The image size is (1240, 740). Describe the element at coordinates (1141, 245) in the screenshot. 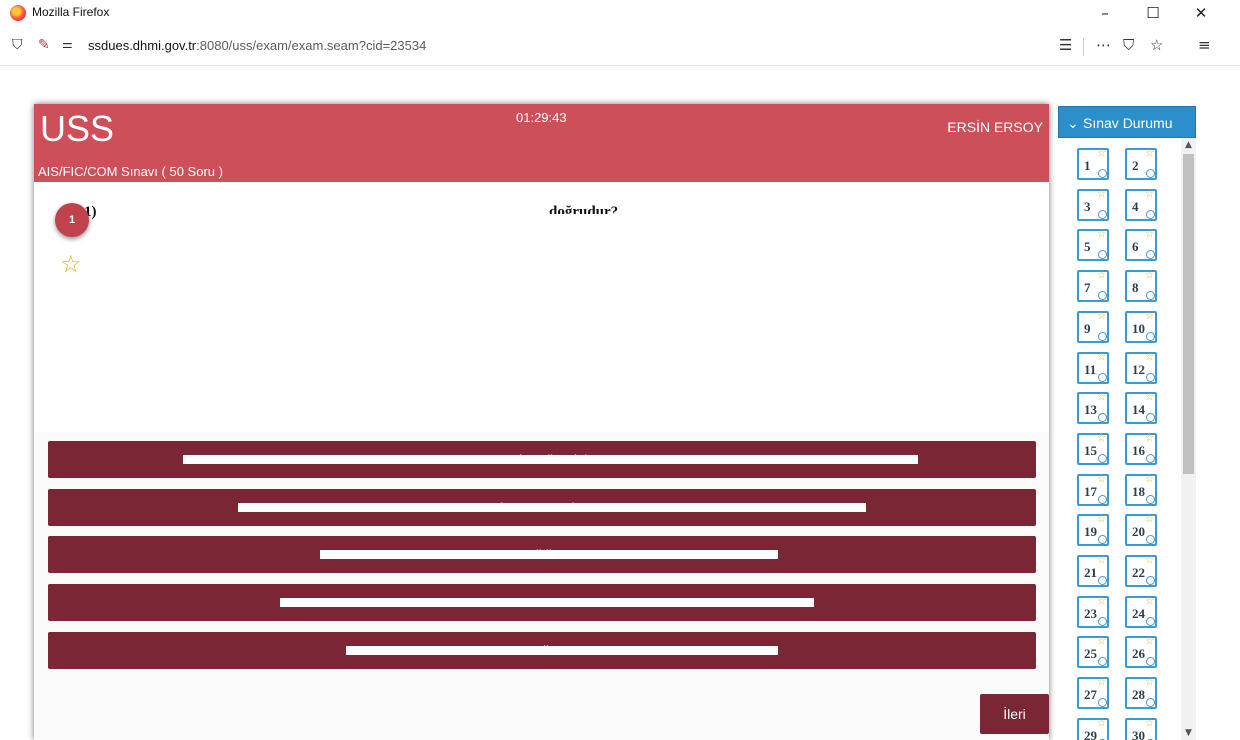

I see `question-nav-cell: 6 ☆` at that location.